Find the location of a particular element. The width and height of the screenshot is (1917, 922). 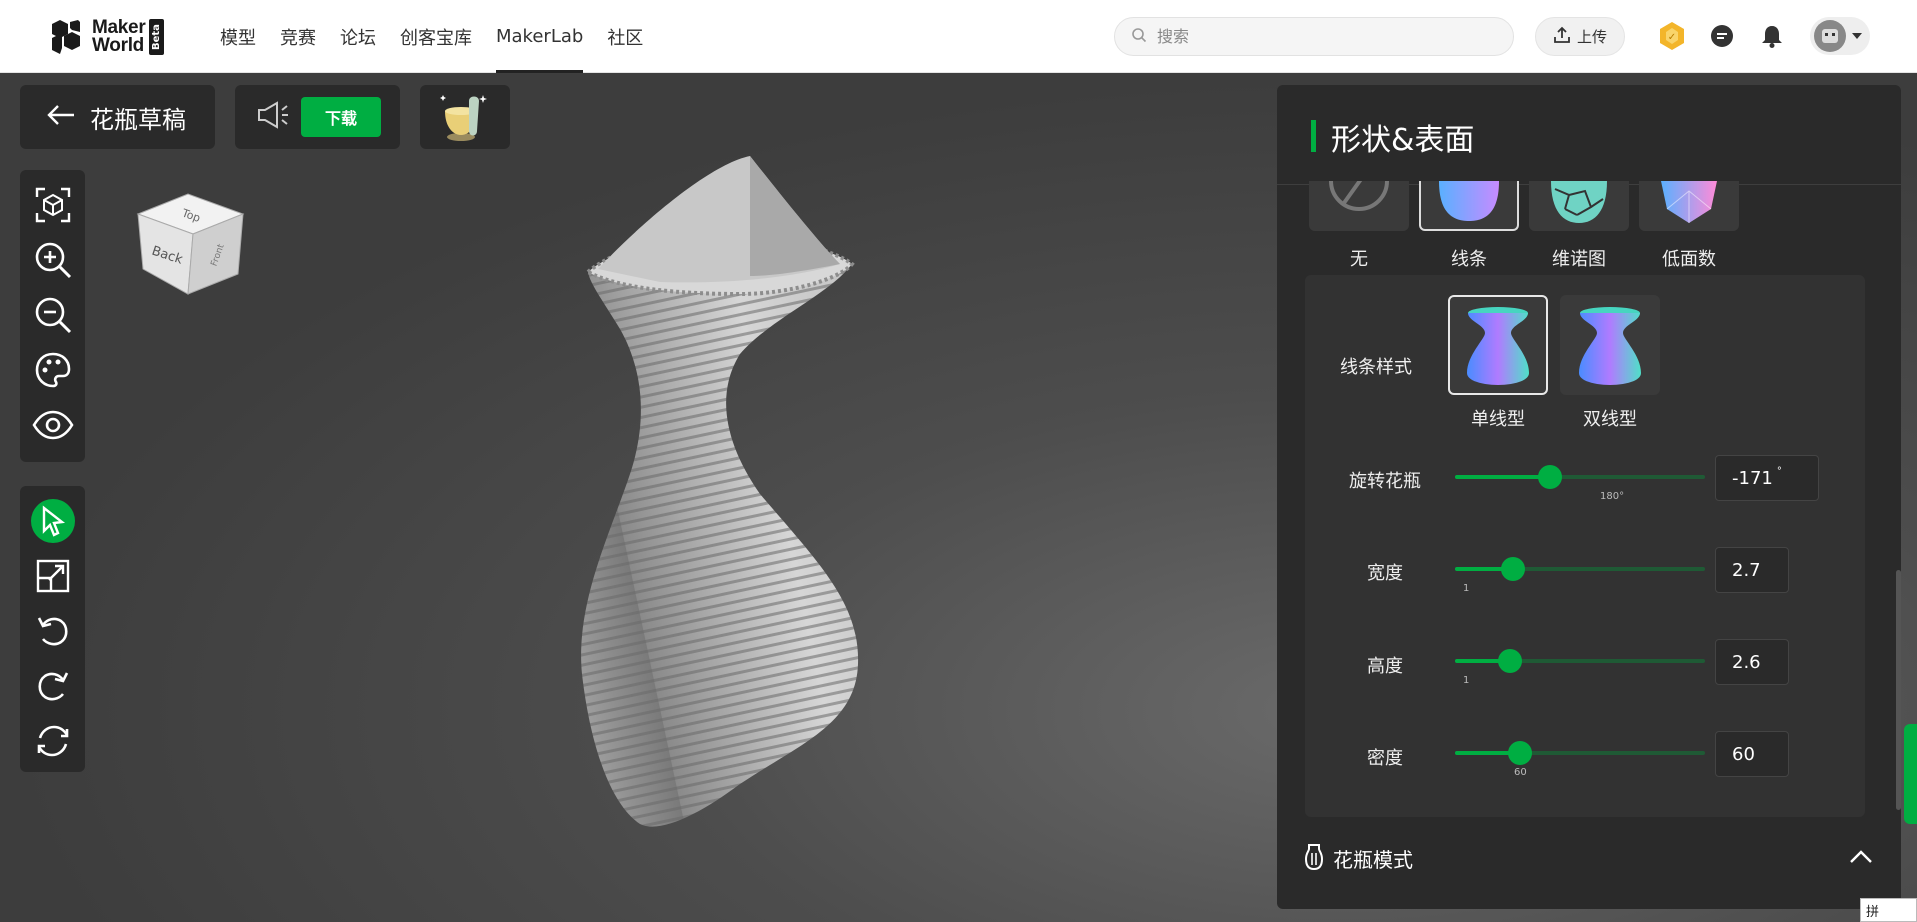

single-line-vase-icon is located at coordinates (1498, 346).